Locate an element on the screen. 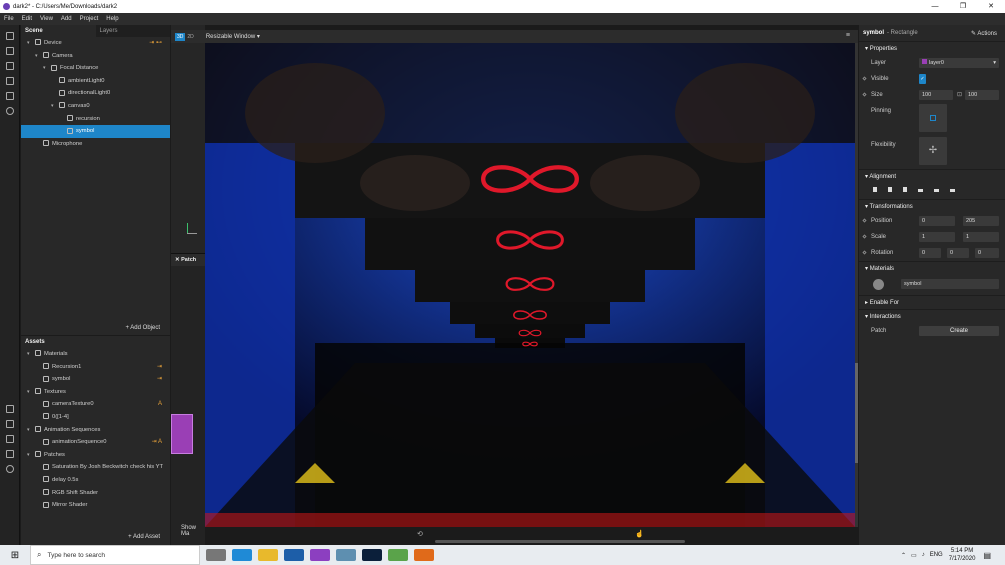 This screenshot has width=1005, height=565. rotation-z-field: 0 is located at coordinates (987, 253).